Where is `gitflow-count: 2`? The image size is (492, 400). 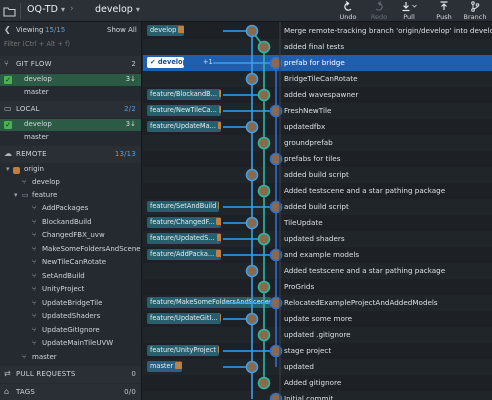 gitflow-count: 2 is located at coordinates (133, 64).